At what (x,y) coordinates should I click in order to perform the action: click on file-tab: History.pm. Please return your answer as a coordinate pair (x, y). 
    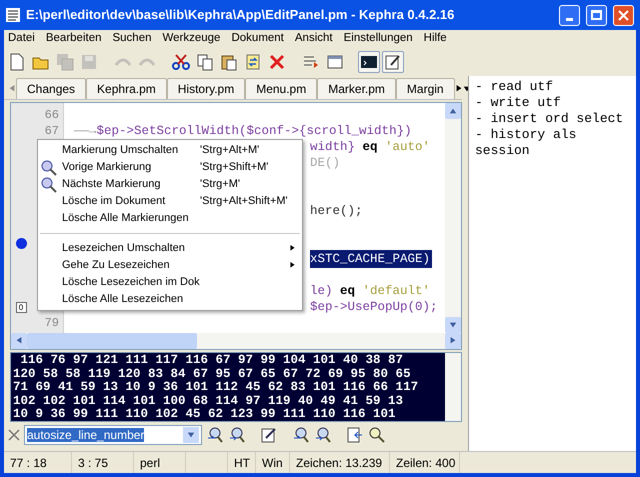
    Looking at the image, I should click on (206, 88).